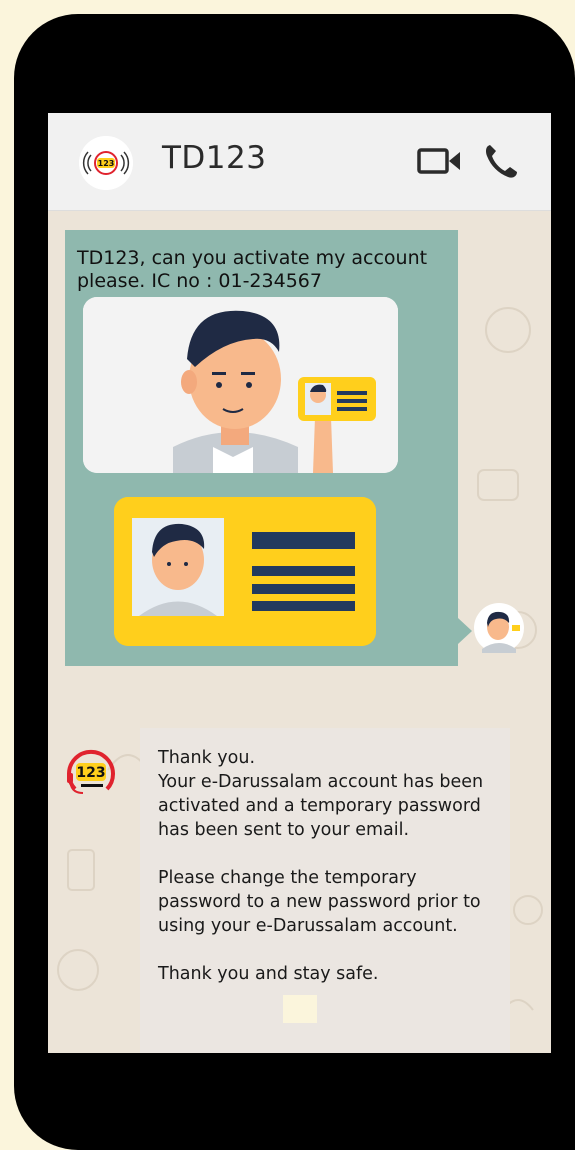 The width and height of the screenshot is (575, 1150). What do you see at coordinates (300, 1009) in the screenshot?
I see `home-button` at bounding box center [300, 1009].